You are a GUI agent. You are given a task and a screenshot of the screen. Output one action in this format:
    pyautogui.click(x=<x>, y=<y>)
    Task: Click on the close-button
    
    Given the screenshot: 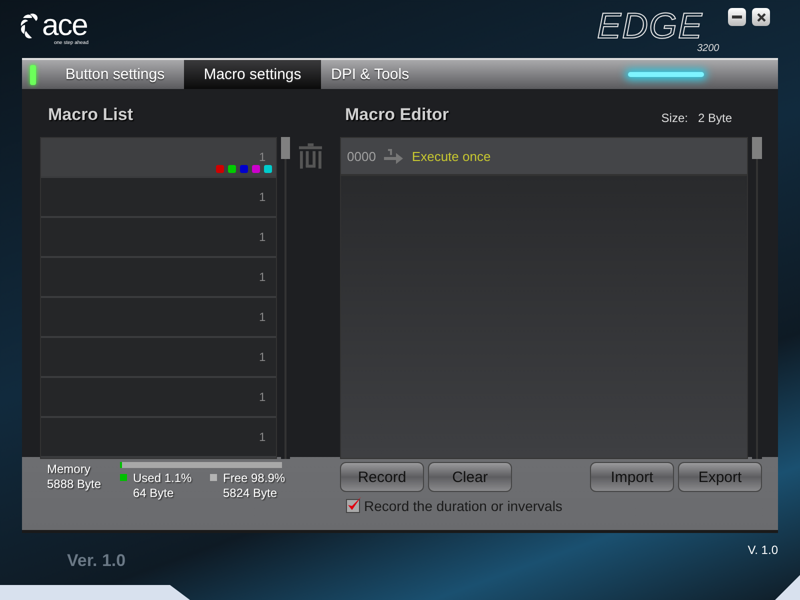 What is the action you would take?
    pyautogui.click(x=761, y=17)
    